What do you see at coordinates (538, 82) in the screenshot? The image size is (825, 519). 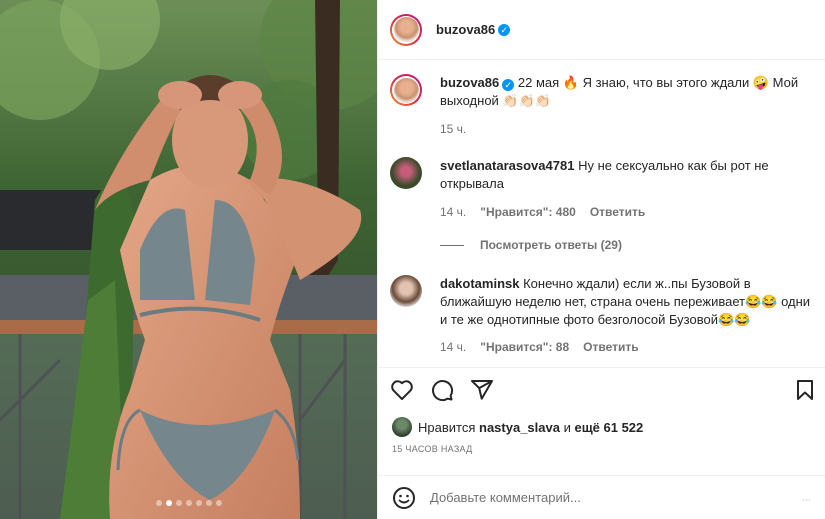 I see `caption-date: 22 мая` at bounding box center [538, 82].